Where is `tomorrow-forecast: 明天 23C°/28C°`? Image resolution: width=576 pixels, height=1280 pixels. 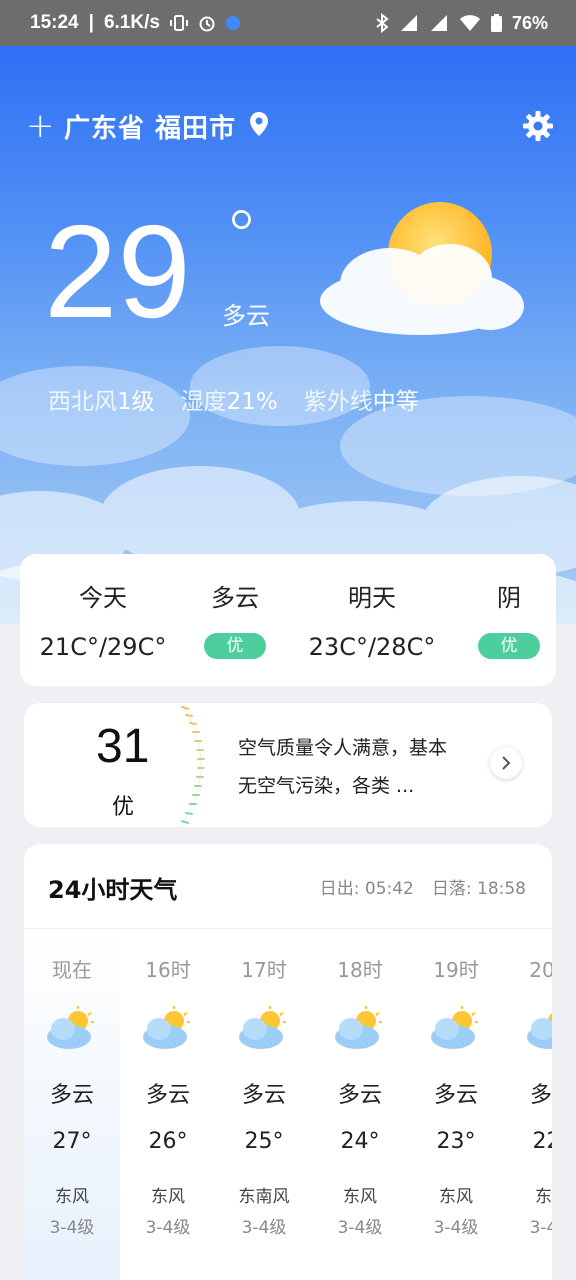 tomorrow-forecast: 明天 23C°/28C° is located at coordinates (372, 619).